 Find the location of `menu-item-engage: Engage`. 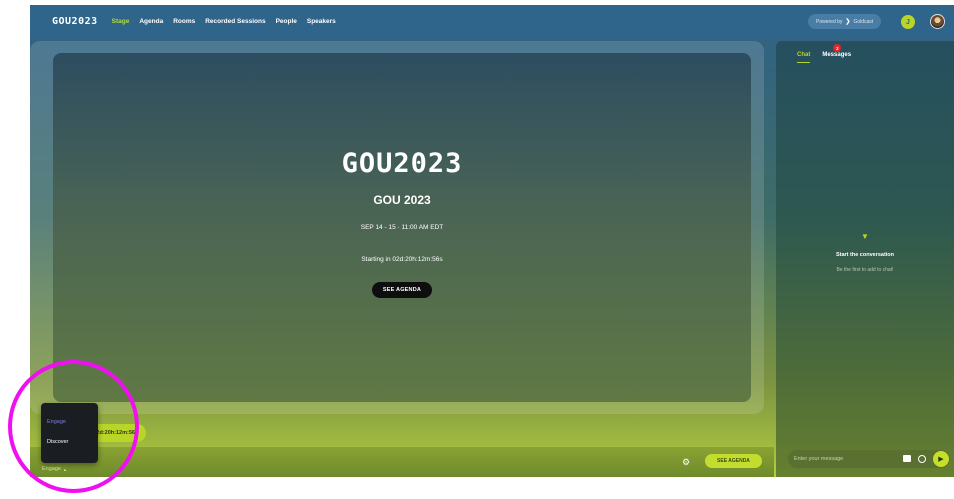

menu-item-engage: Engage is located at coordinates (56, 422).